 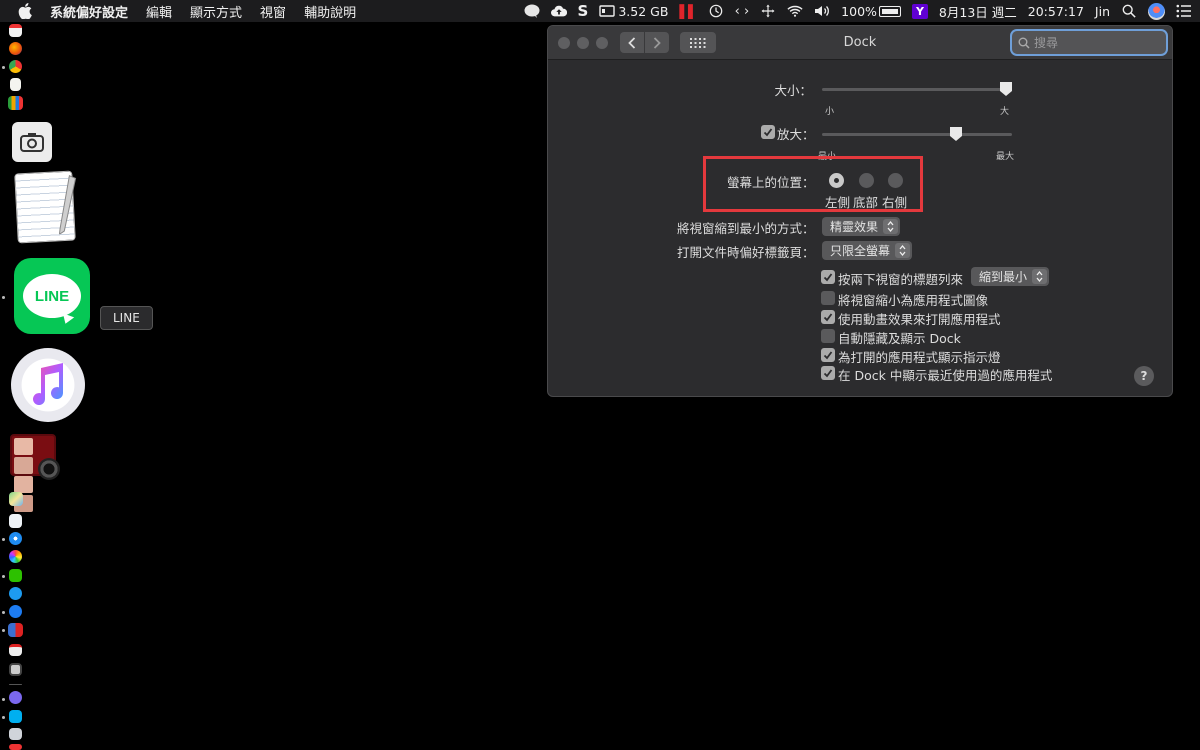 I want to click on magnification-checkbox, so click(x=768, y=132).